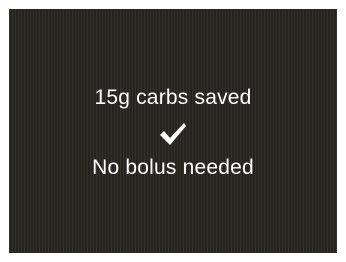  I want to click on no-bolus-message: No bolus needed, so click(173, 167).